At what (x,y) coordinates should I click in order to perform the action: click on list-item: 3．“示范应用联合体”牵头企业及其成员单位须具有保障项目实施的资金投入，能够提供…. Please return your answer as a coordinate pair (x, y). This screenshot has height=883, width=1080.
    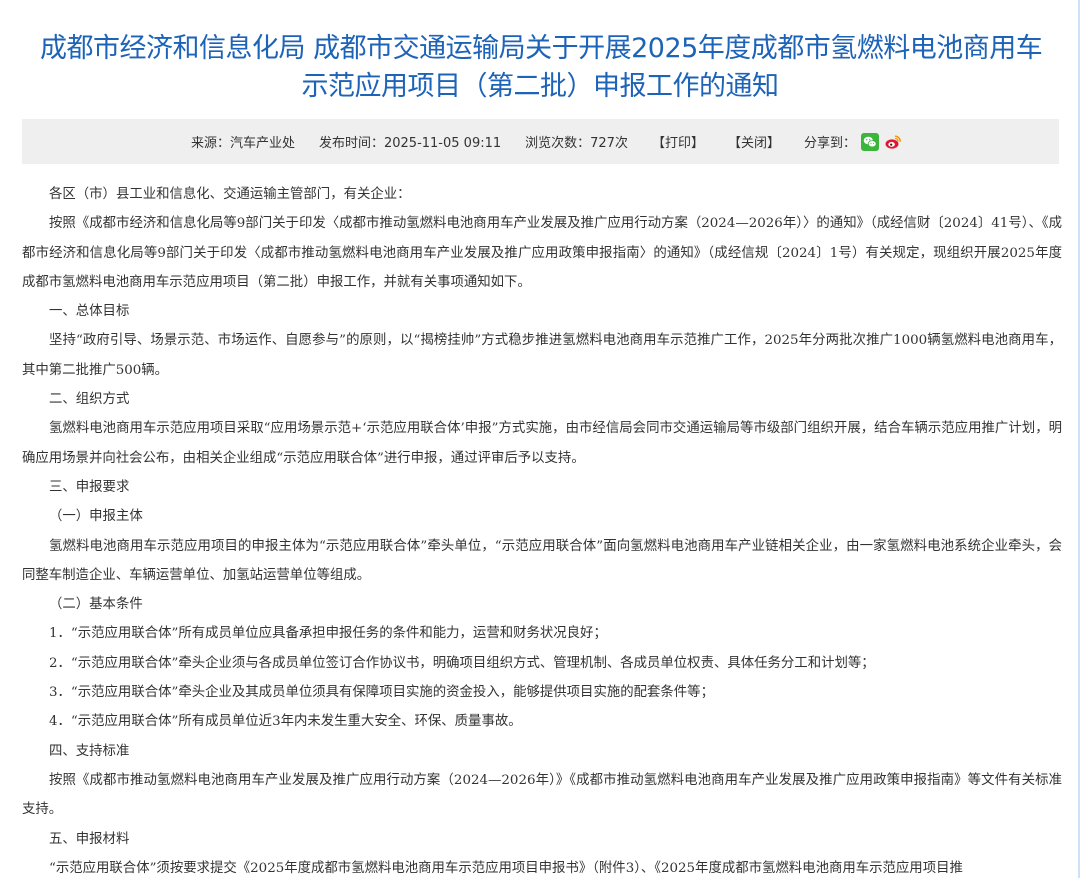
    Looking at the image, I should click on (381, 693).